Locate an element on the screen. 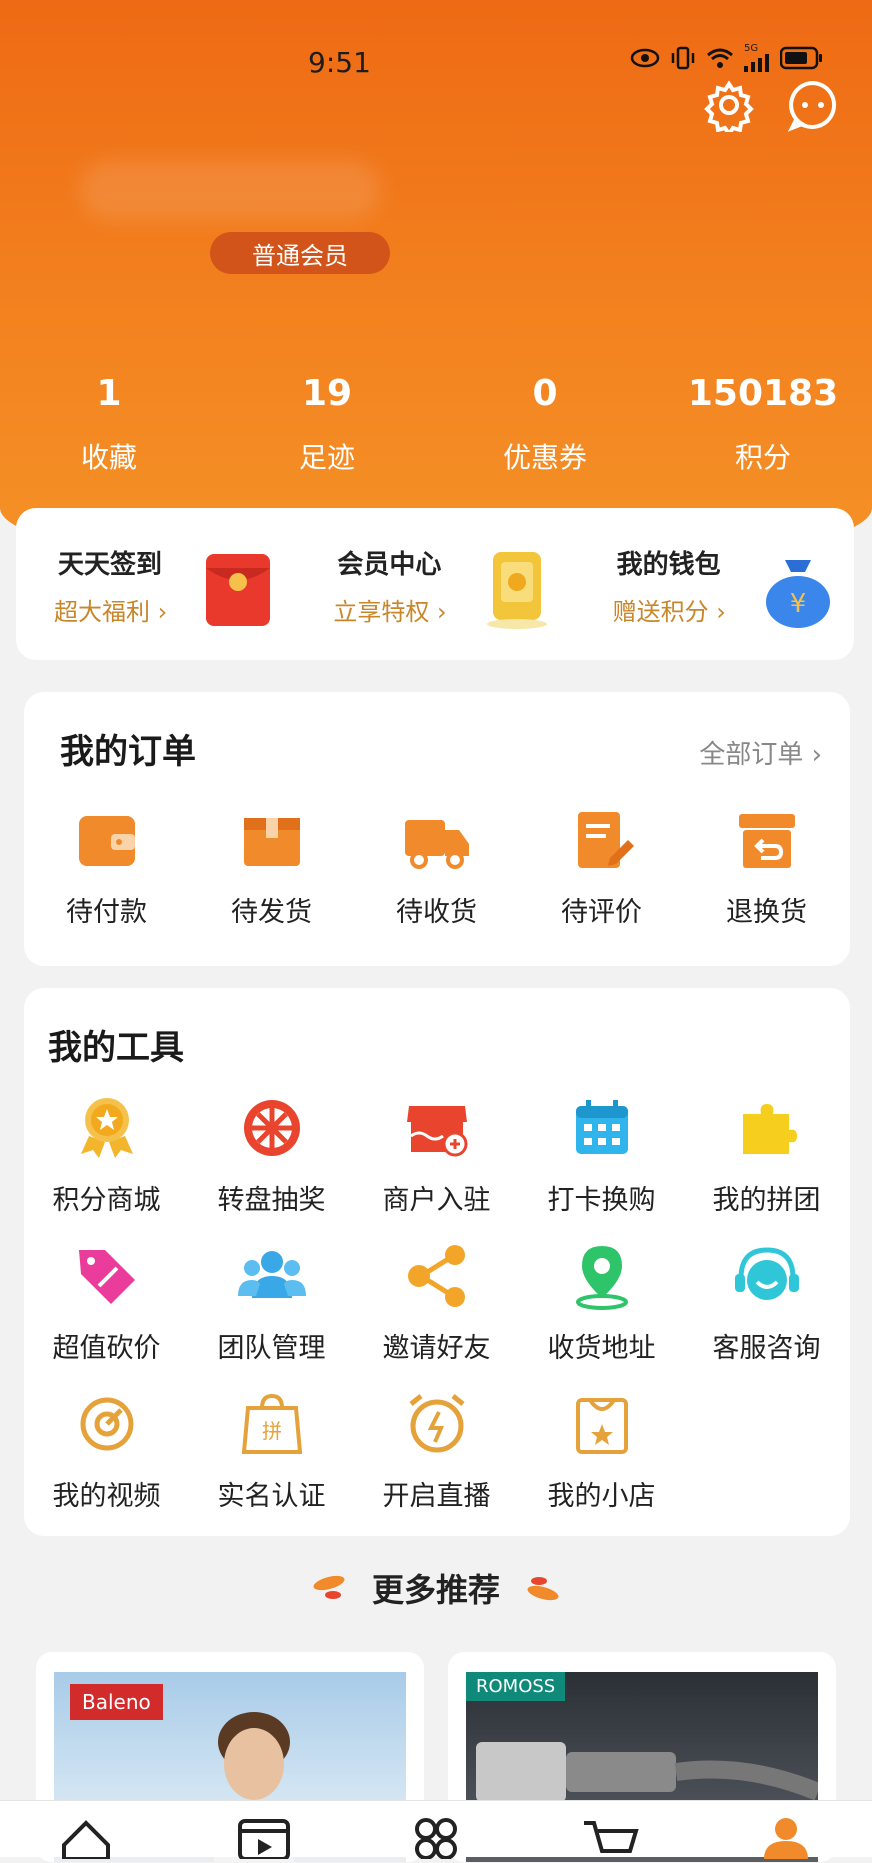 Image resolution: width=872 pixels, height=1863 pixels. home-icon is located at coordinates (86, 1838).